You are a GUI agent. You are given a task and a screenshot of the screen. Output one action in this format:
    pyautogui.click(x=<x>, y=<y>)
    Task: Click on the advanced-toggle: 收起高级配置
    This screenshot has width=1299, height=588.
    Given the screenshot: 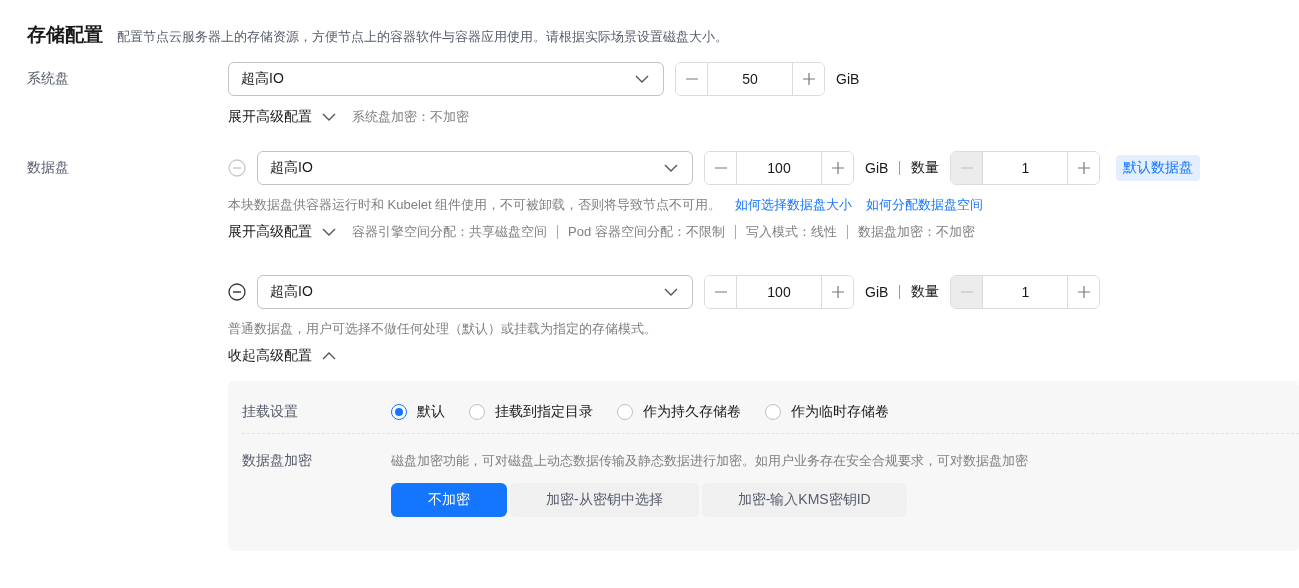 What is the action you would take?
    pyautogui.click(x=282, y=356)
    